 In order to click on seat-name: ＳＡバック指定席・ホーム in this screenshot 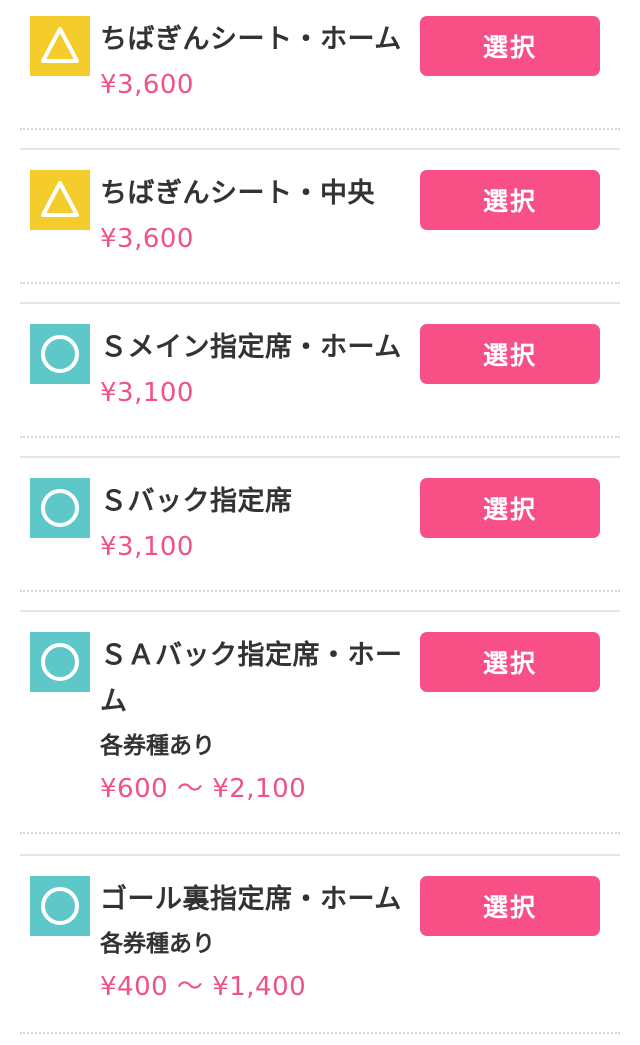, I will do `click(251, 678)`.